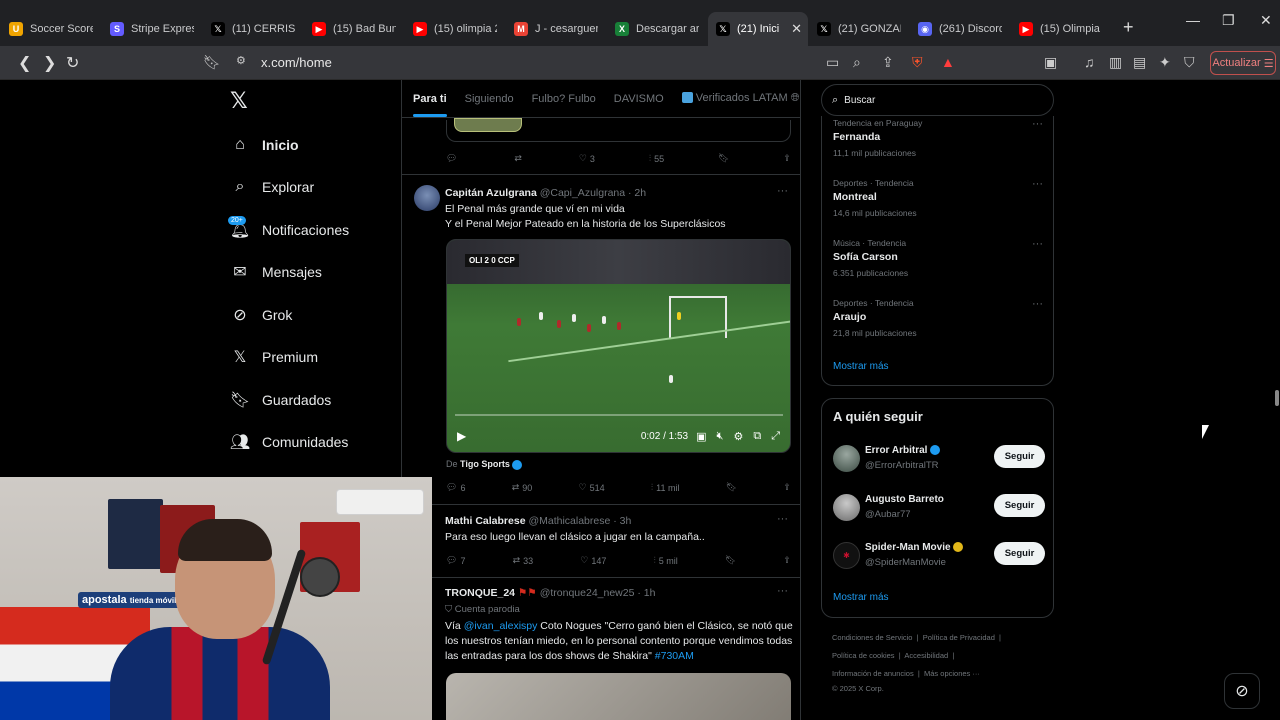 This screenshot has width=1280, height=720. Describe the element at coordinates (24, 63) in the screenshot. I see `back-icon: ❮` at that location.